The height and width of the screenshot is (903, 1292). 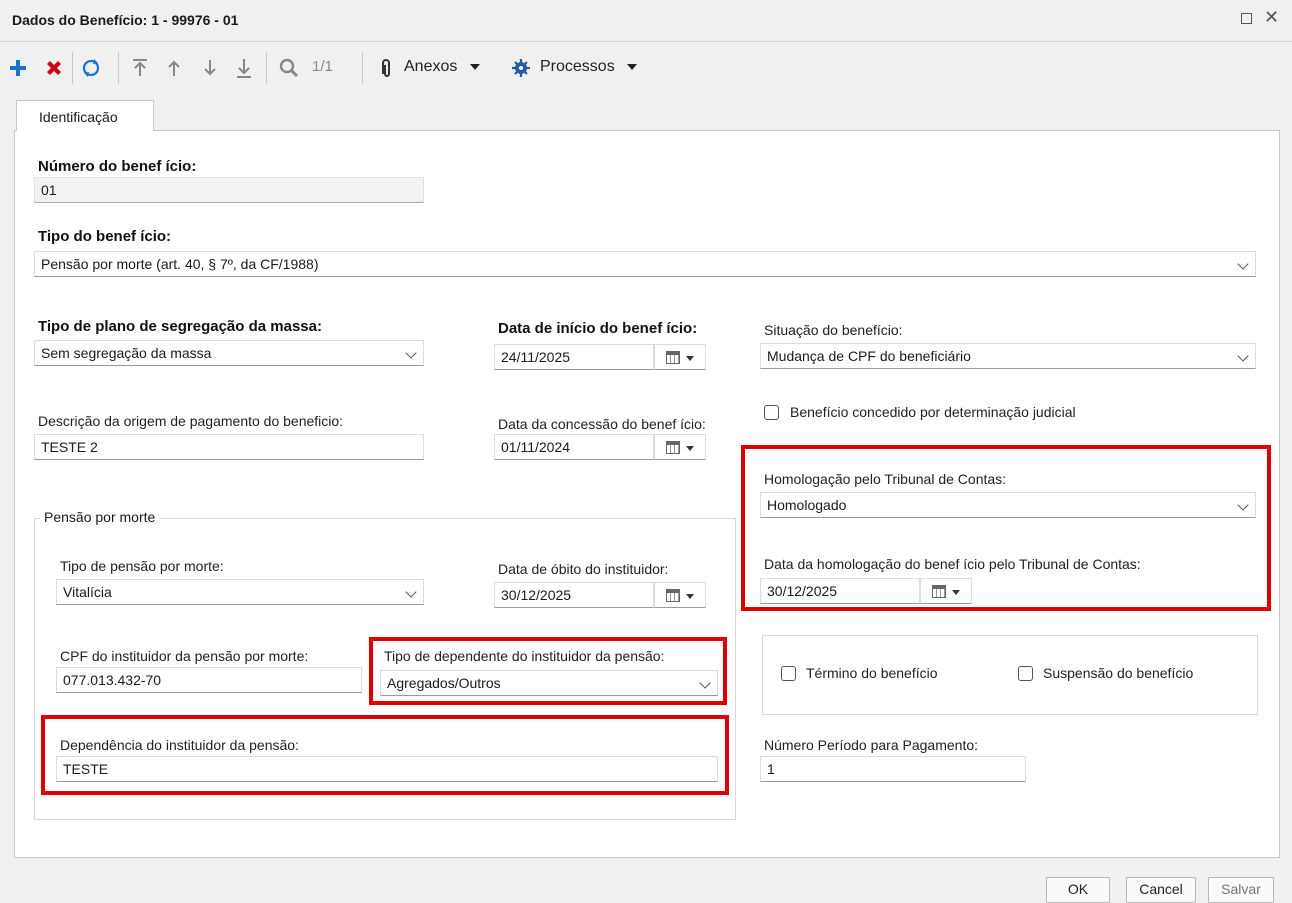 What do you see at coordinates (240, 592) in the screenshot?
I see `tipo-pensao-select: Vitalícia` at bounding box center [240, 592].